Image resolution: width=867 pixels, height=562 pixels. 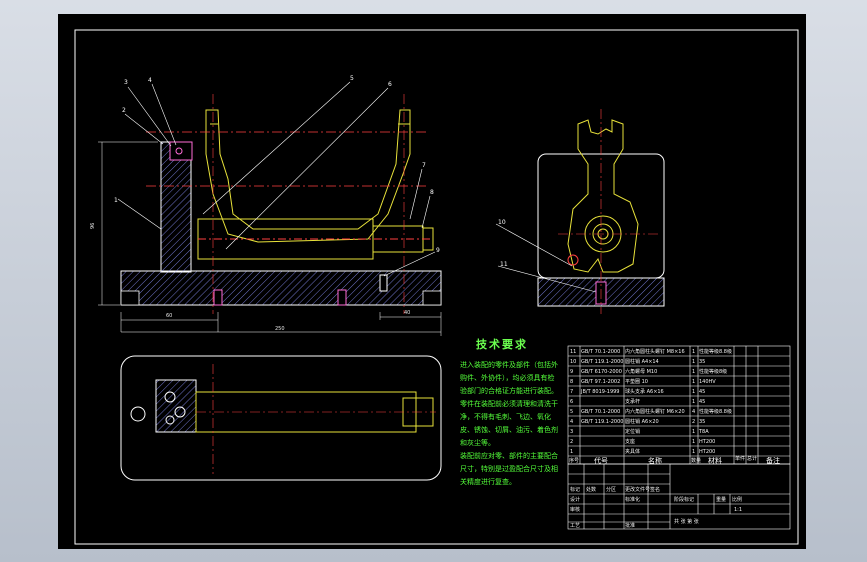 I want to click on callout-2: 2, so click(x=124, y=110).